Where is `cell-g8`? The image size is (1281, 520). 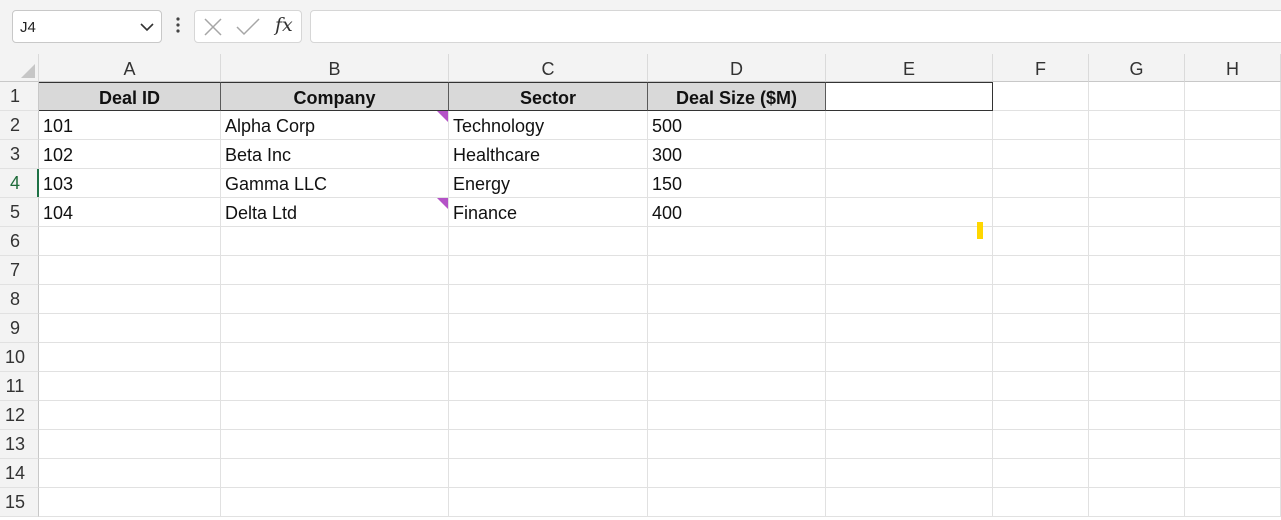 cell-g8 is located at coordinates (1137, 299).